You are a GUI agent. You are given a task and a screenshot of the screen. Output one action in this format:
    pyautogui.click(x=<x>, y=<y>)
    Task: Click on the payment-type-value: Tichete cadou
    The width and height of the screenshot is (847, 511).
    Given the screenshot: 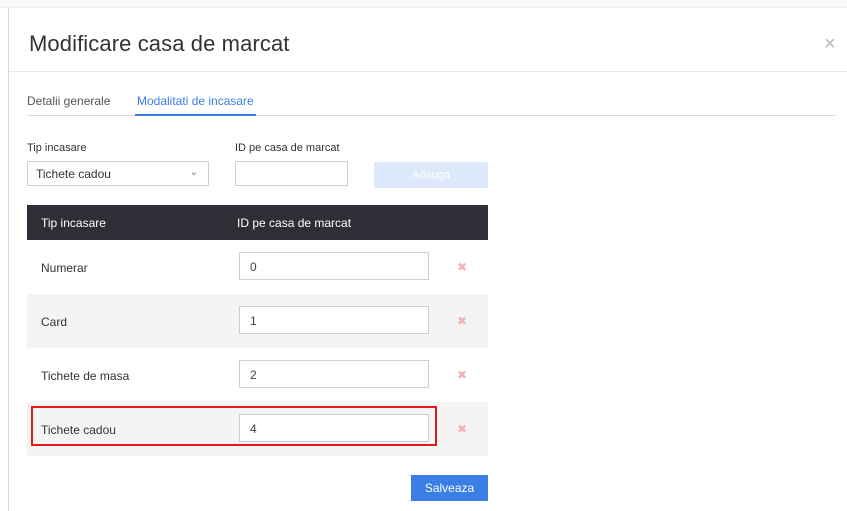 What is the action you would take?
    pyautogui.click(x=73, y=174)
    